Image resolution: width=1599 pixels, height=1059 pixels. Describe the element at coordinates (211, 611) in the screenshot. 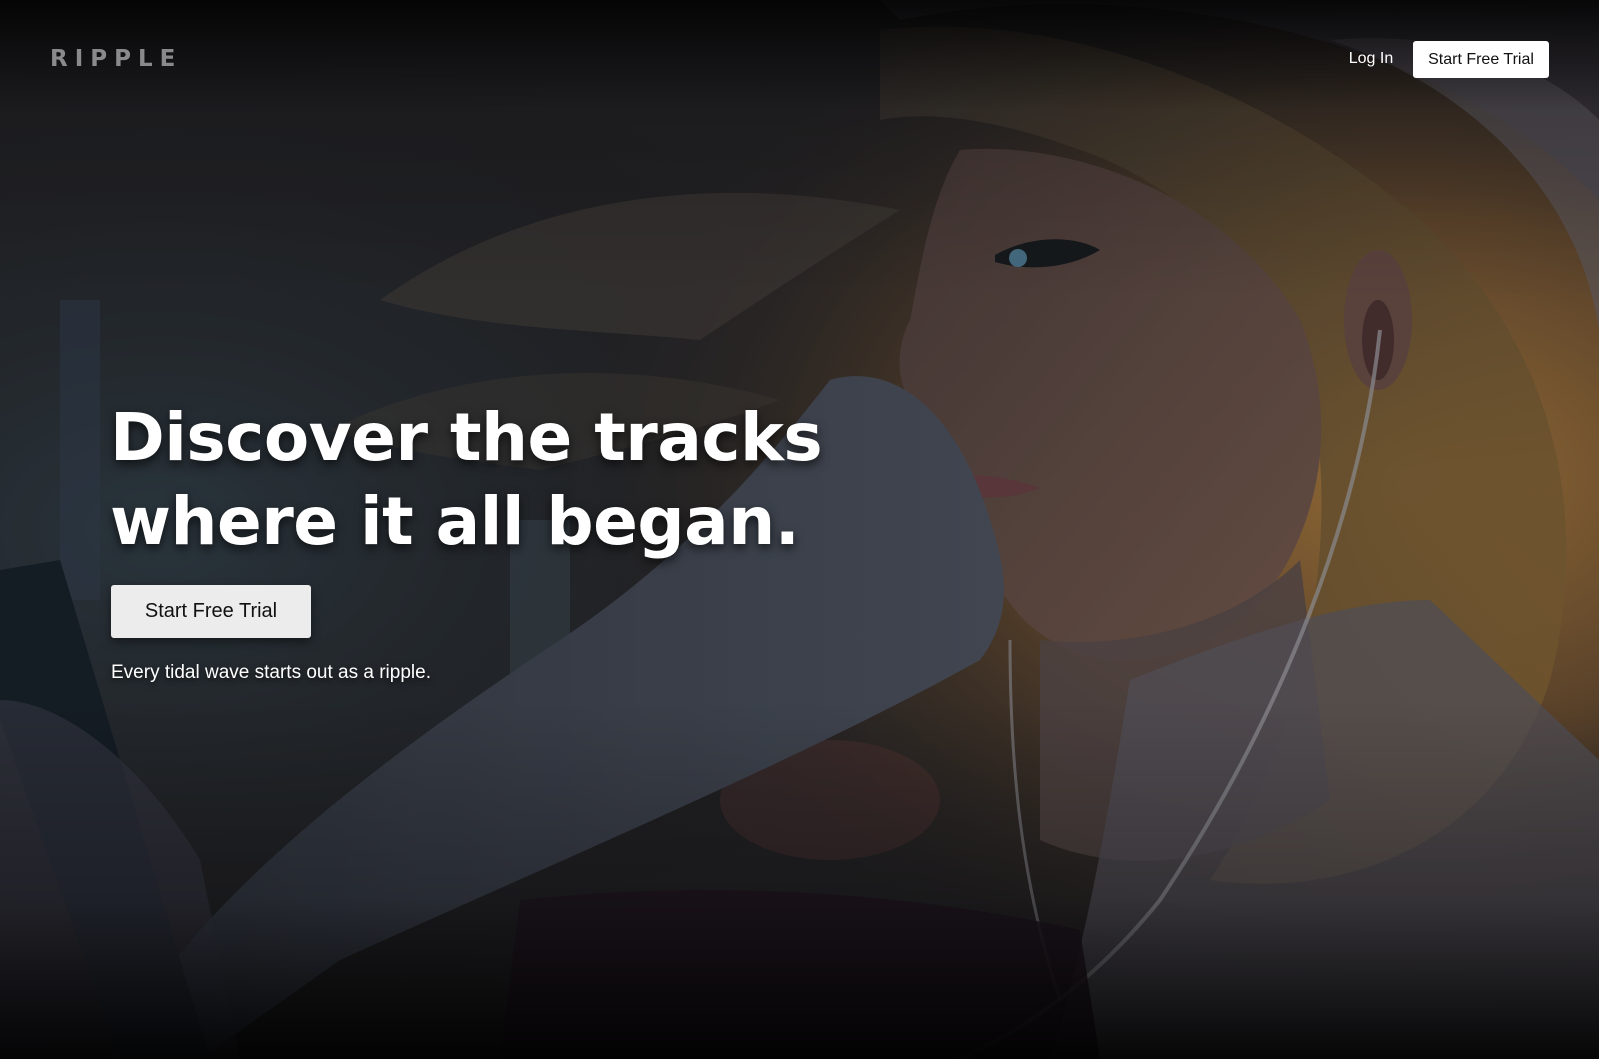

I see `hero-start-free-trial-button: Start Free Trial` at that location.